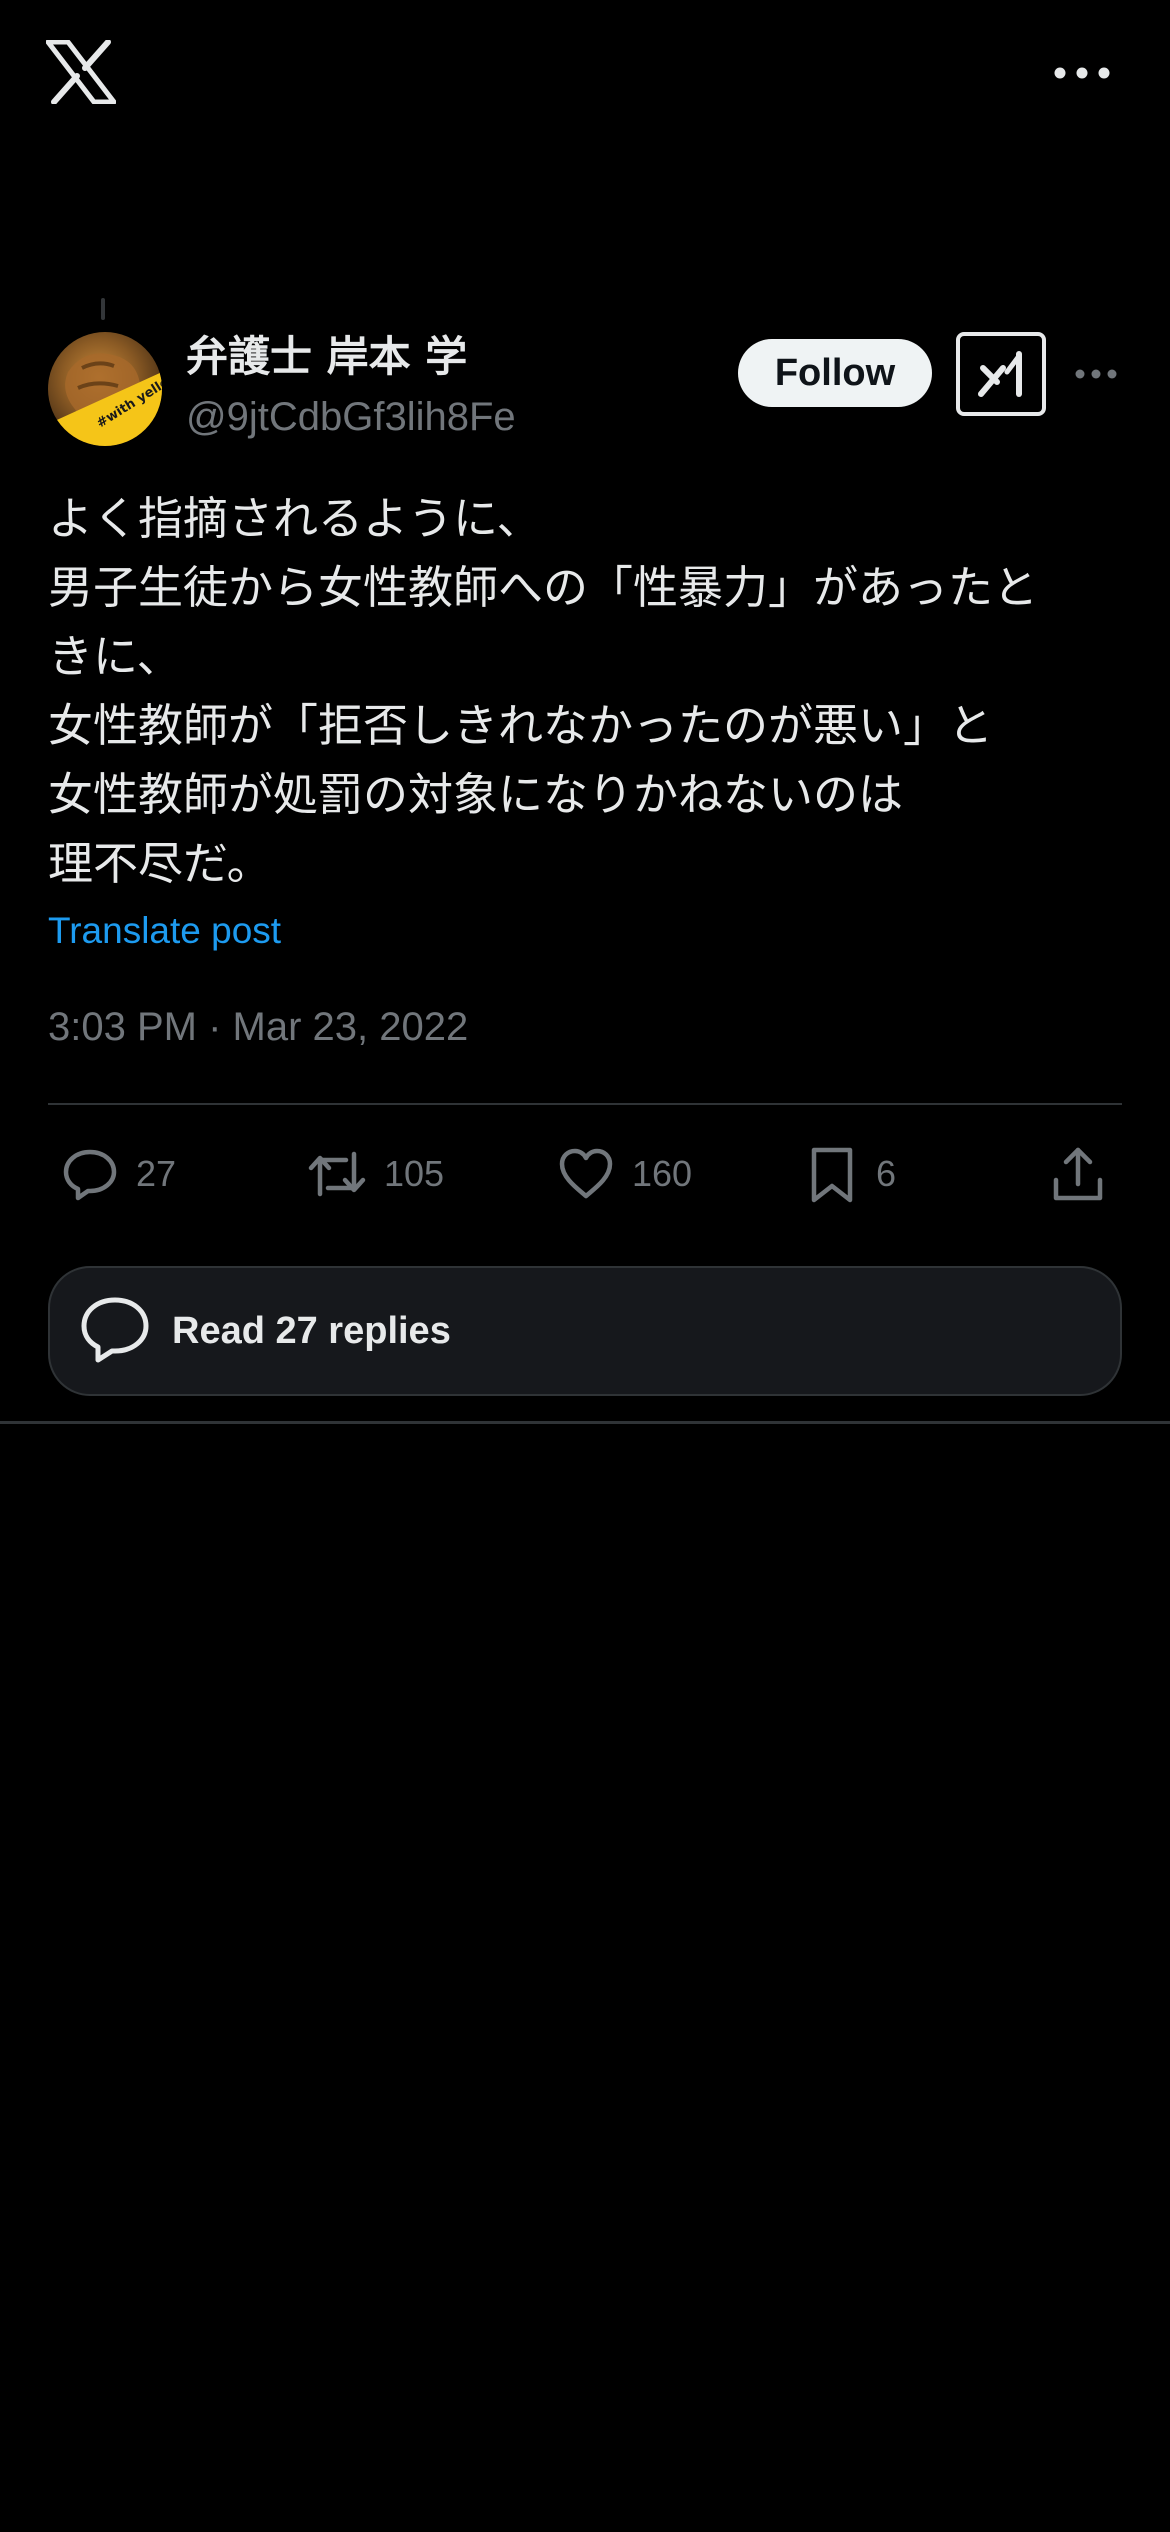  Describe the element at coordinates (543, 587) in the screenshot. I see `tweet-text-line: 男子生徒から女性教師への「性暴力」があったと` at that location.